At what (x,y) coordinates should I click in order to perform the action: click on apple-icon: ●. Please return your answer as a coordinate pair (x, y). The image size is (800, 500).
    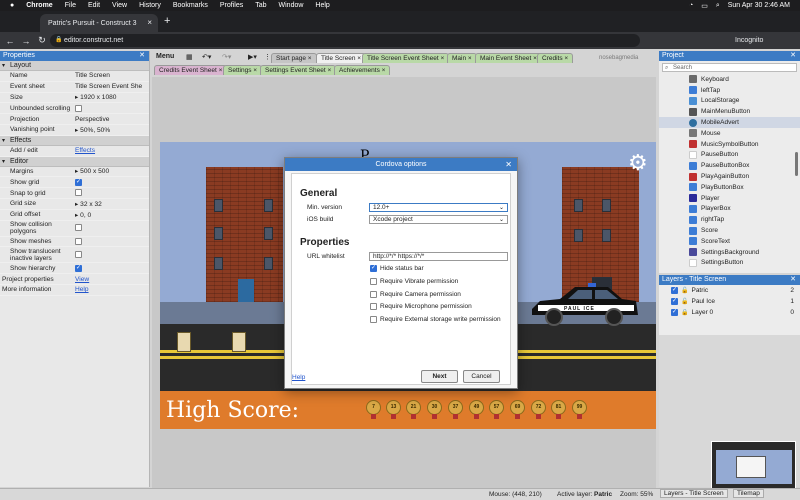
    Looking at the image, I should click on (12, 5).